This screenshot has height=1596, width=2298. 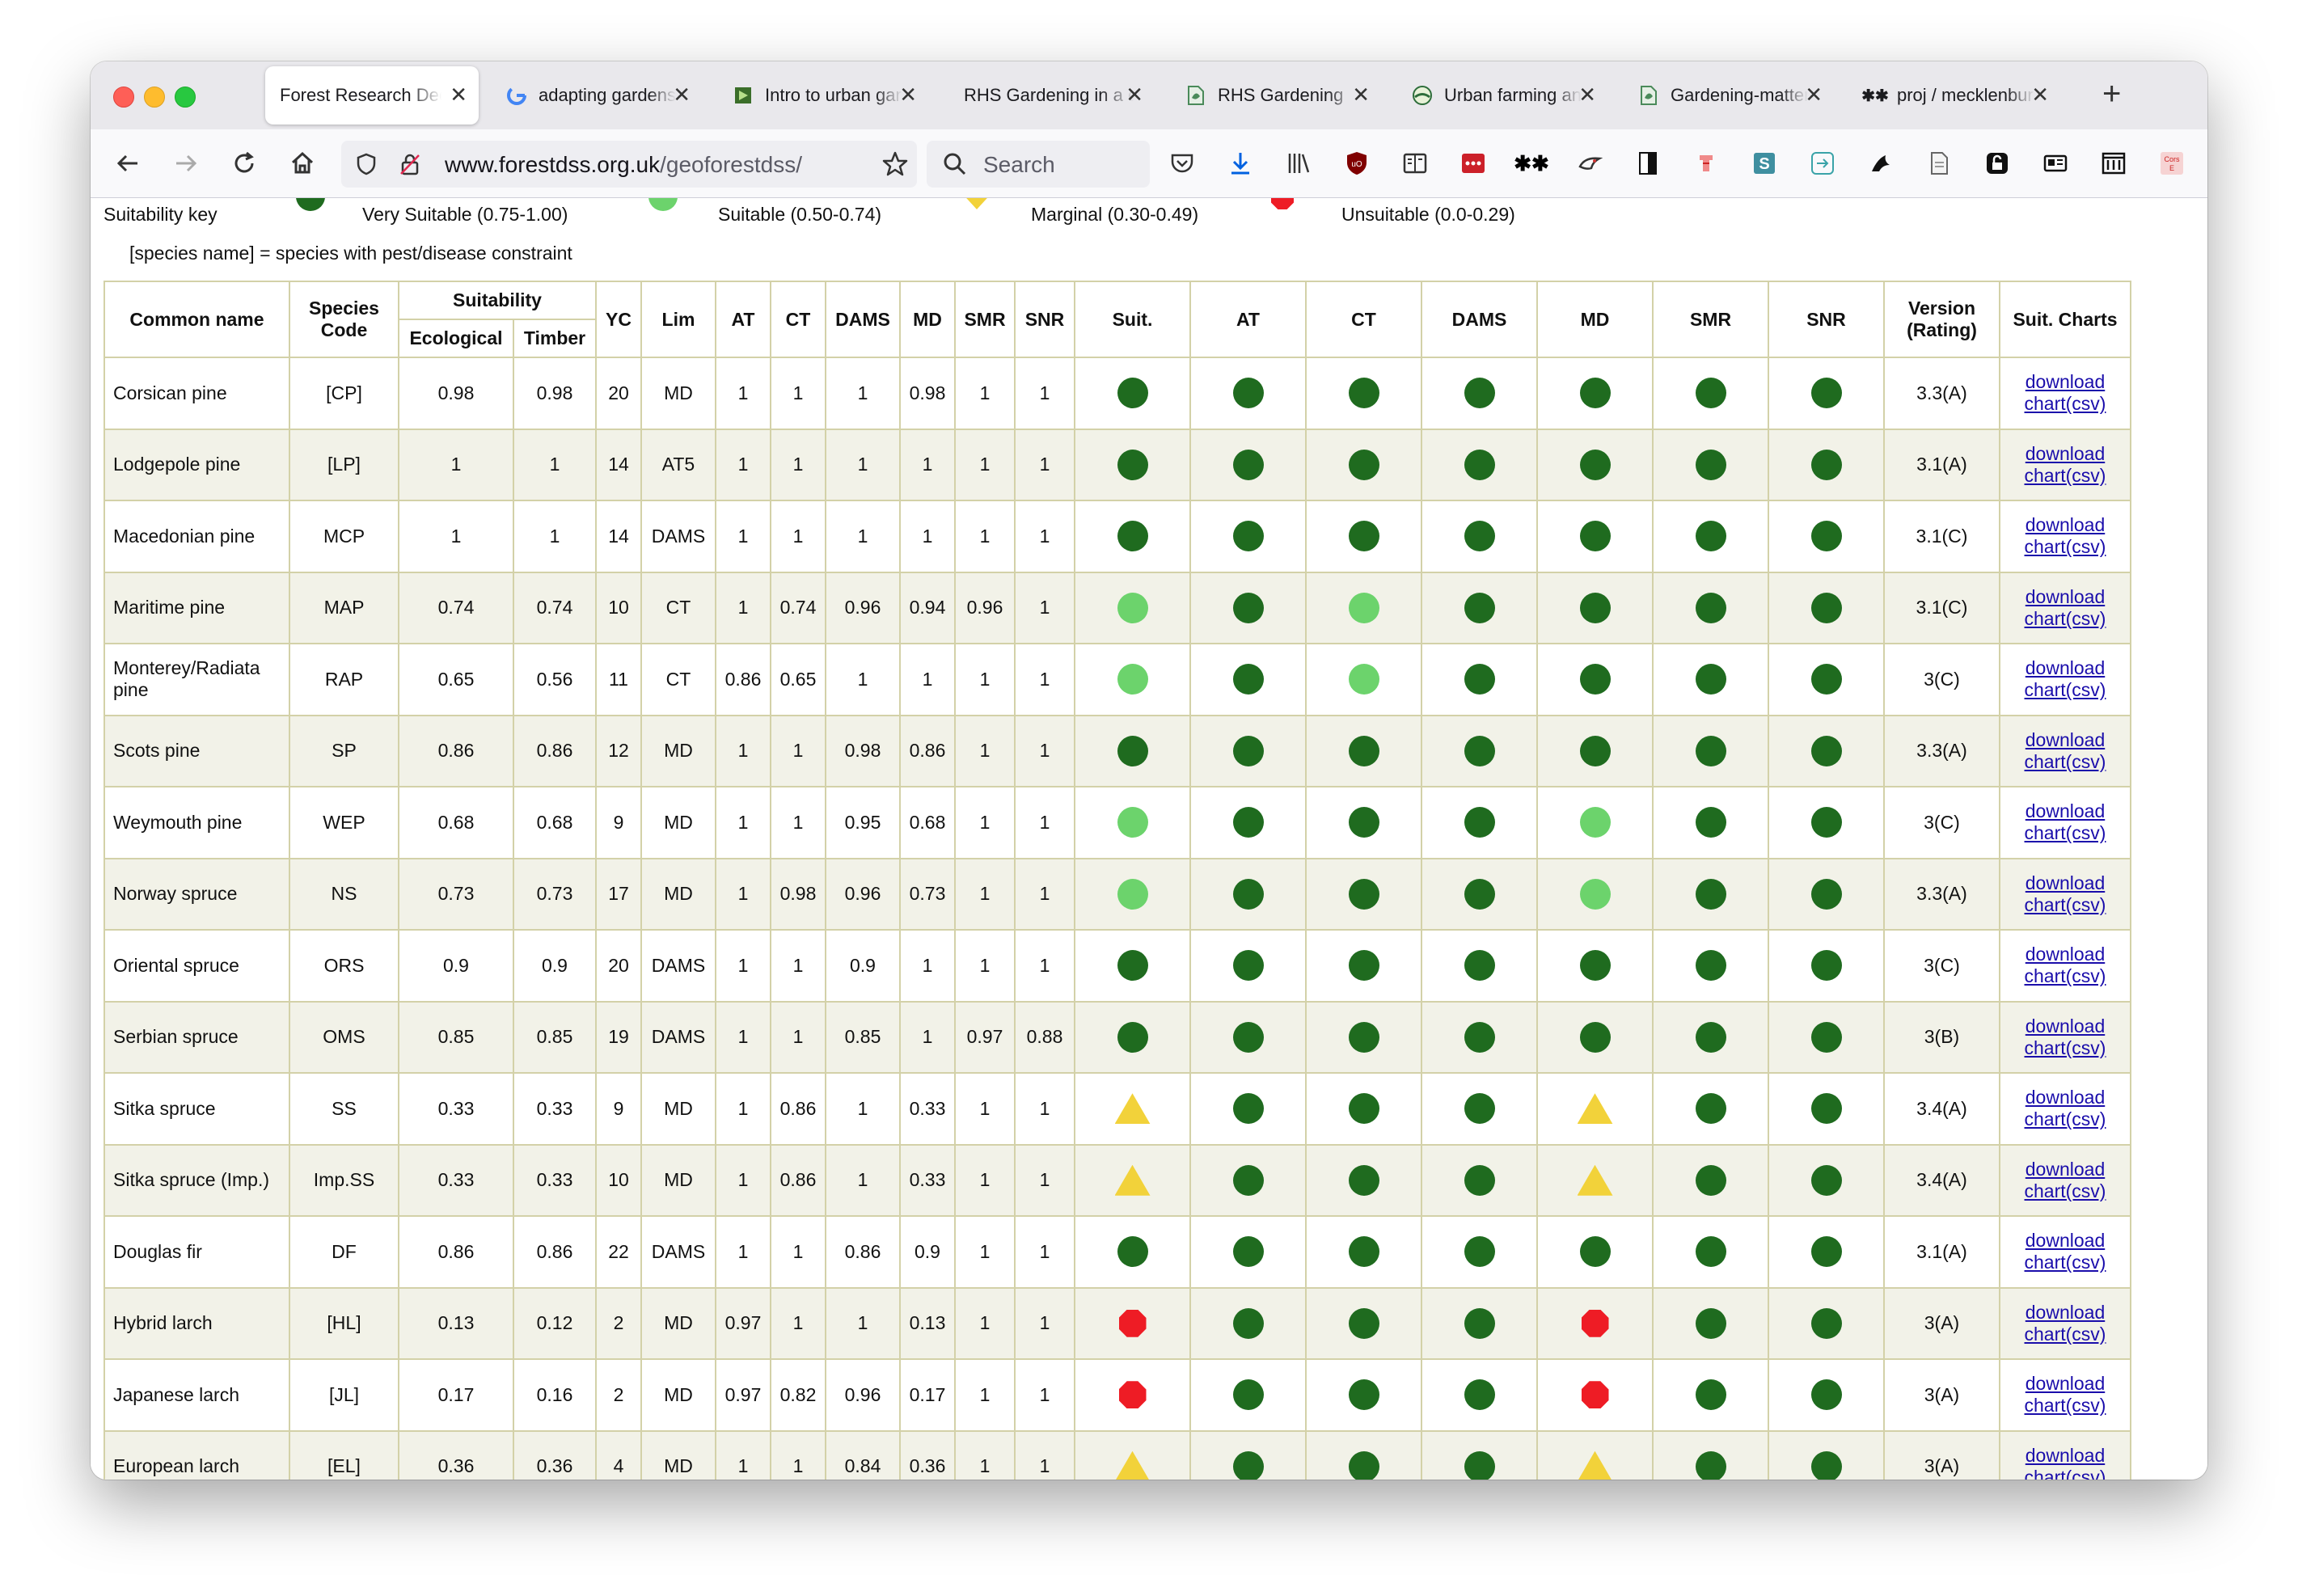 What do you see at coordinates (895, 166) in the screenshot?
I see `bookmark-star-icon` at bounding box center [895, 166].